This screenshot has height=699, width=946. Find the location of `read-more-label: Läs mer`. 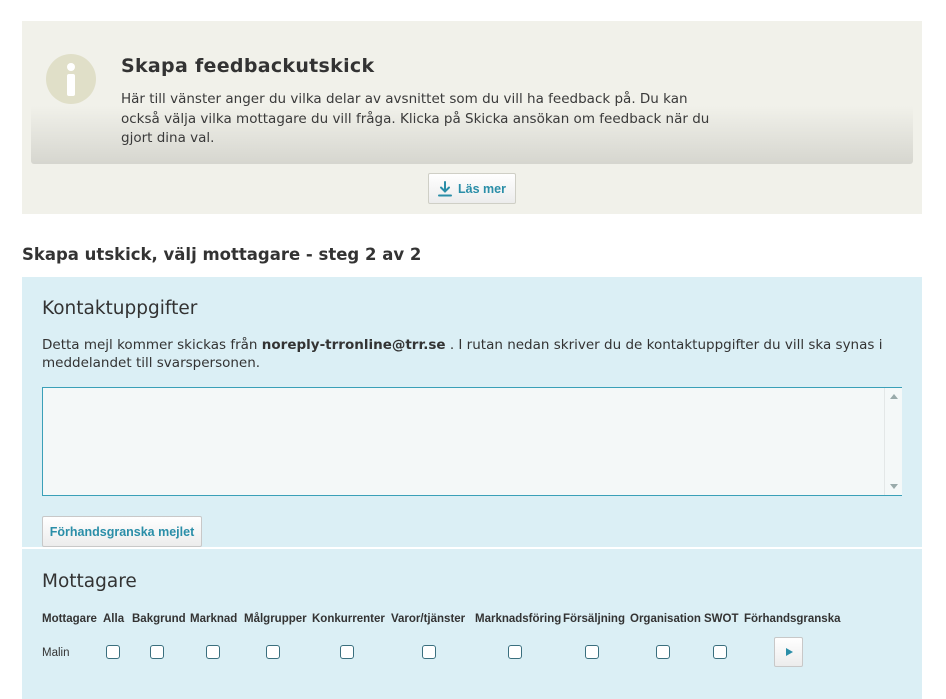

read-more-label: Läs mer is located at coordinates (482, 188).